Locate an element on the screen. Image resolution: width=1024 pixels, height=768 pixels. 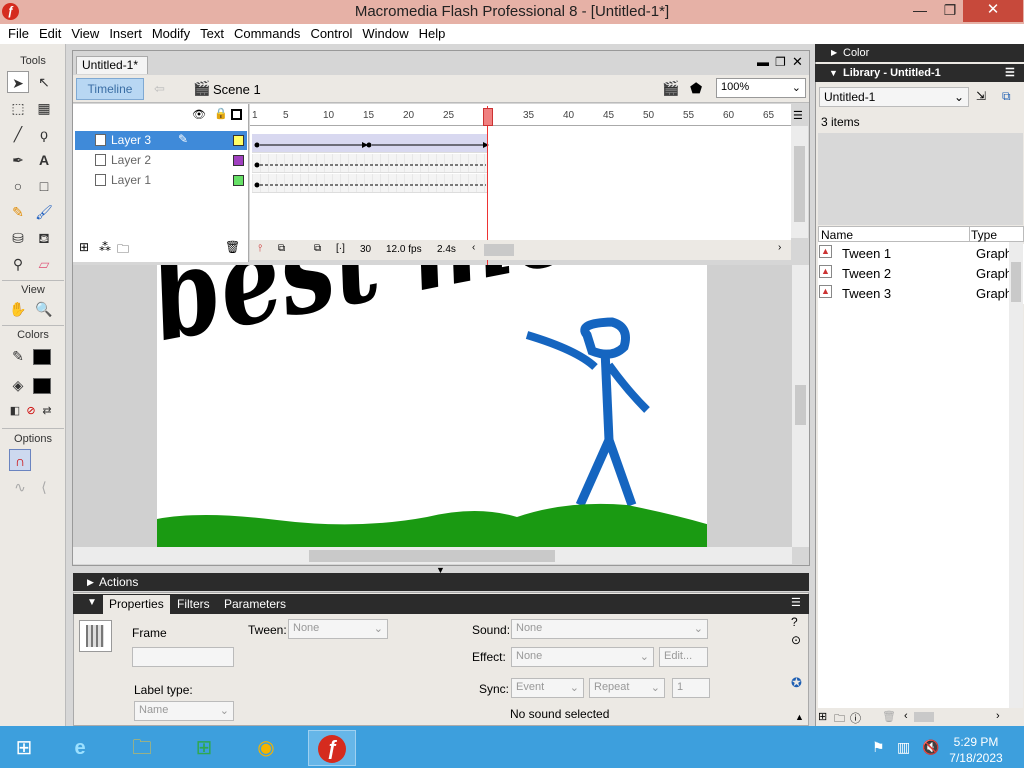
doc-restore-icon: ❐ is located at coordinates (780, 62).